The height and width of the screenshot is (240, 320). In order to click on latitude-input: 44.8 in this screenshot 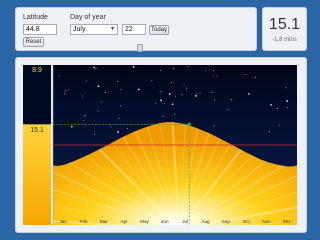, I will do `click(40, 29)`.